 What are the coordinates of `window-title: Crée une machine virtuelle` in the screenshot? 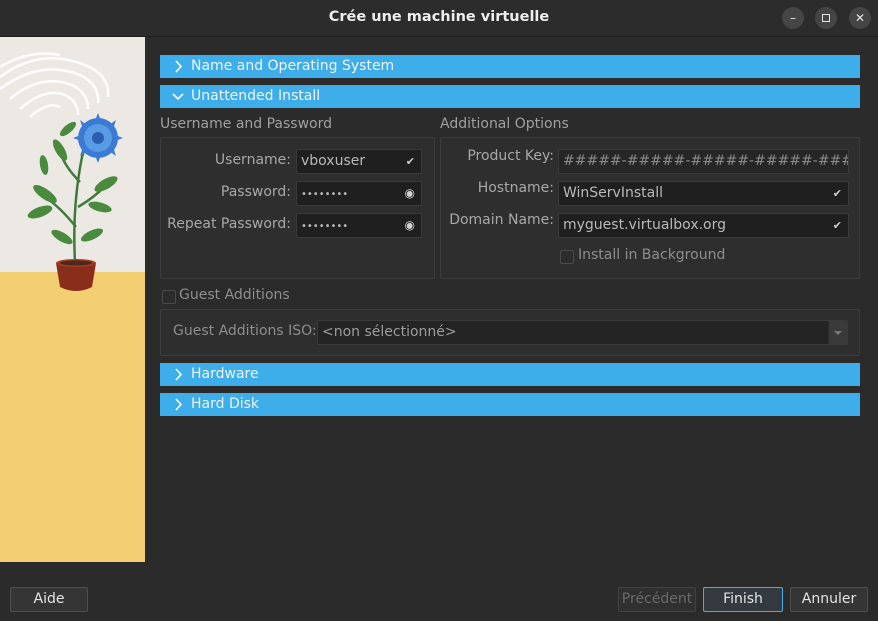 It's located at (439, 17).